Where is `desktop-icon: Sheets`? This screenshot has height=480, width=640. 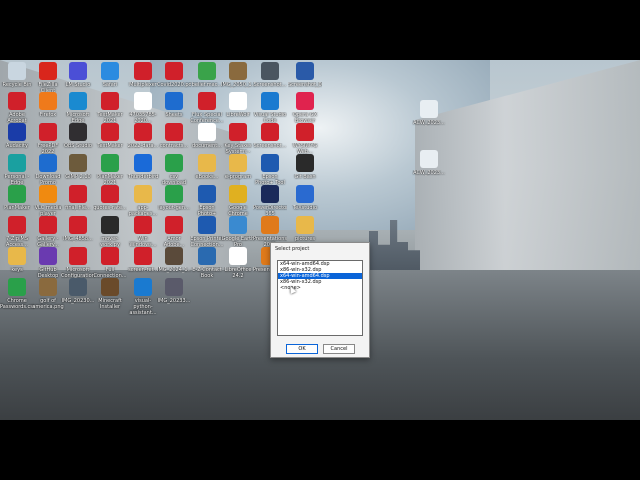 desktop-icon: Sheets is located at coordinates (174, 105).